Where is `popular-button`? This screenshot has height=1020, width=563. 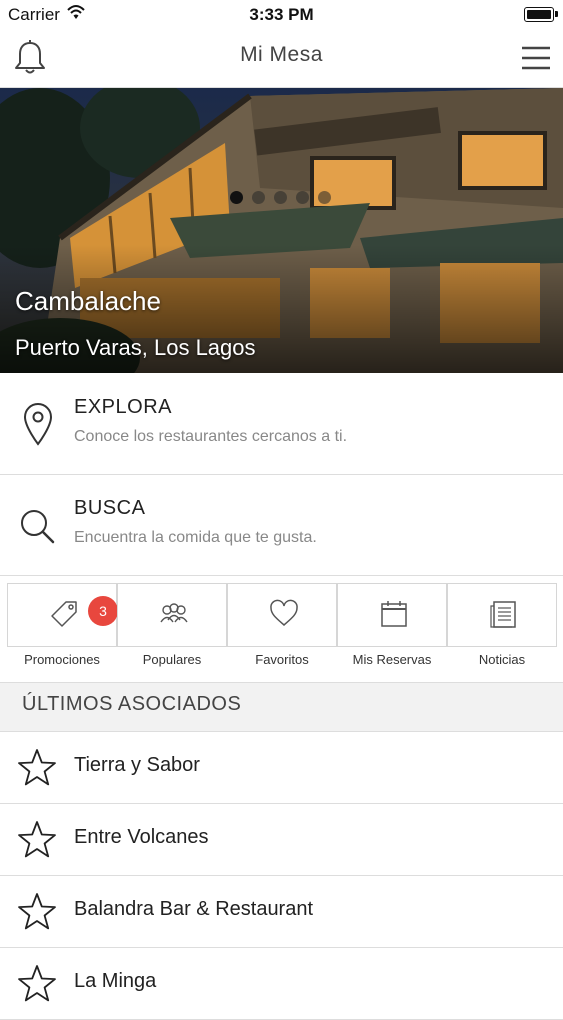
popular-button is located at coordinates (172, 615).